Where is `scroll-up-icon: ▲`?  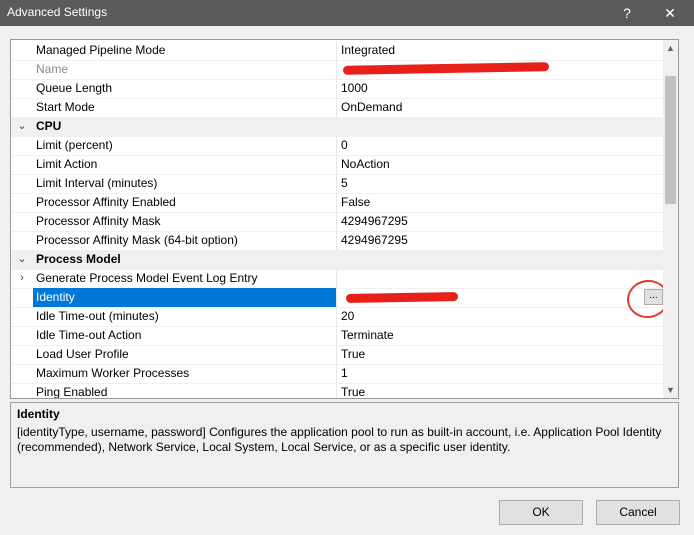 scroll-up-icon: ▲ is located at coordinates (670, 48).